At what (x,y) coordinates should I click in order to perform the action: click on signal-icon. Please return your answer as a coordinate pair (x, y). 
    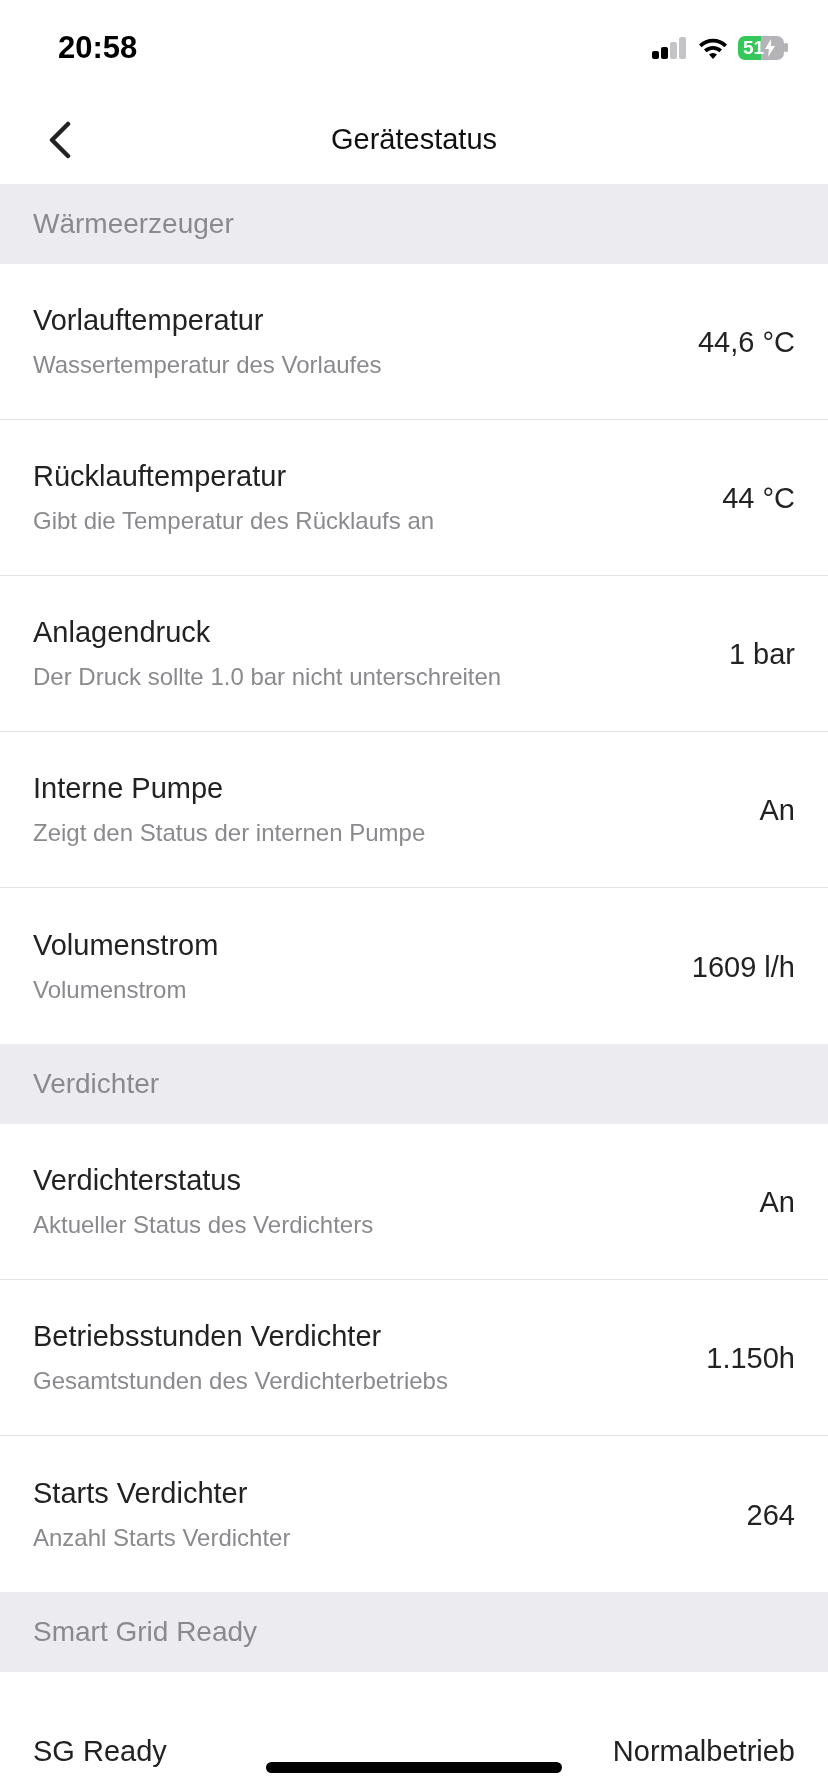
    Looking at the image, I should click on (670, 47).